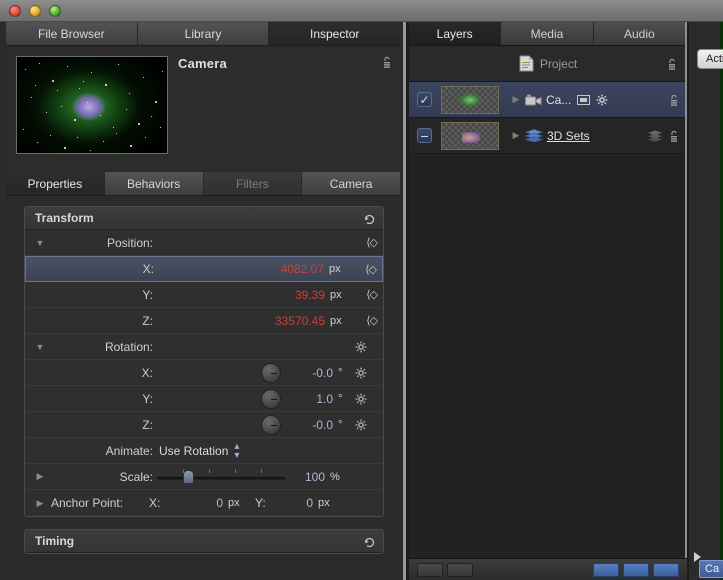  Describe the element at coordinates (203, 33) in the screenshot. I see `tab-library: Library` at that location.